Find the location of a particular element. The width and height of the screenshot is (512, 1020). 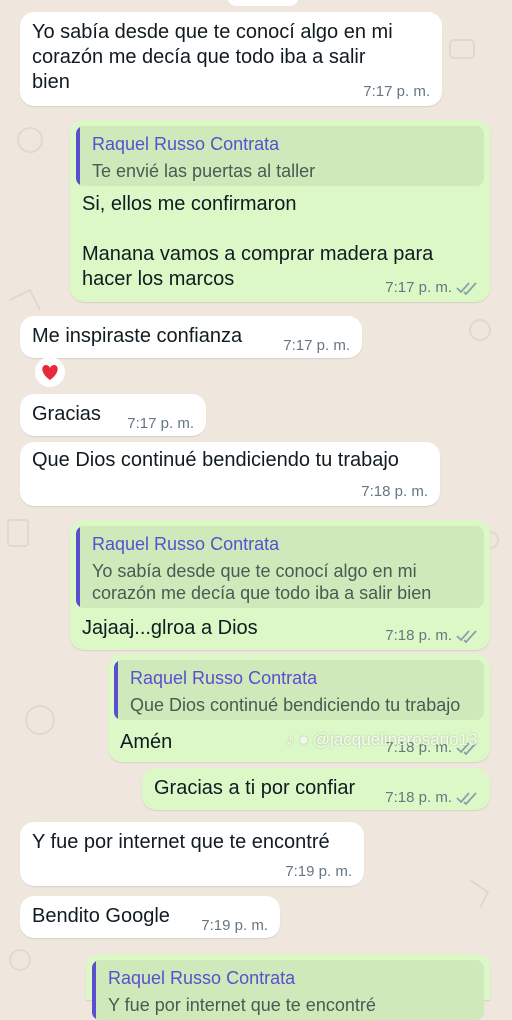

message-text: Amén is located at coordinates (146, 742).